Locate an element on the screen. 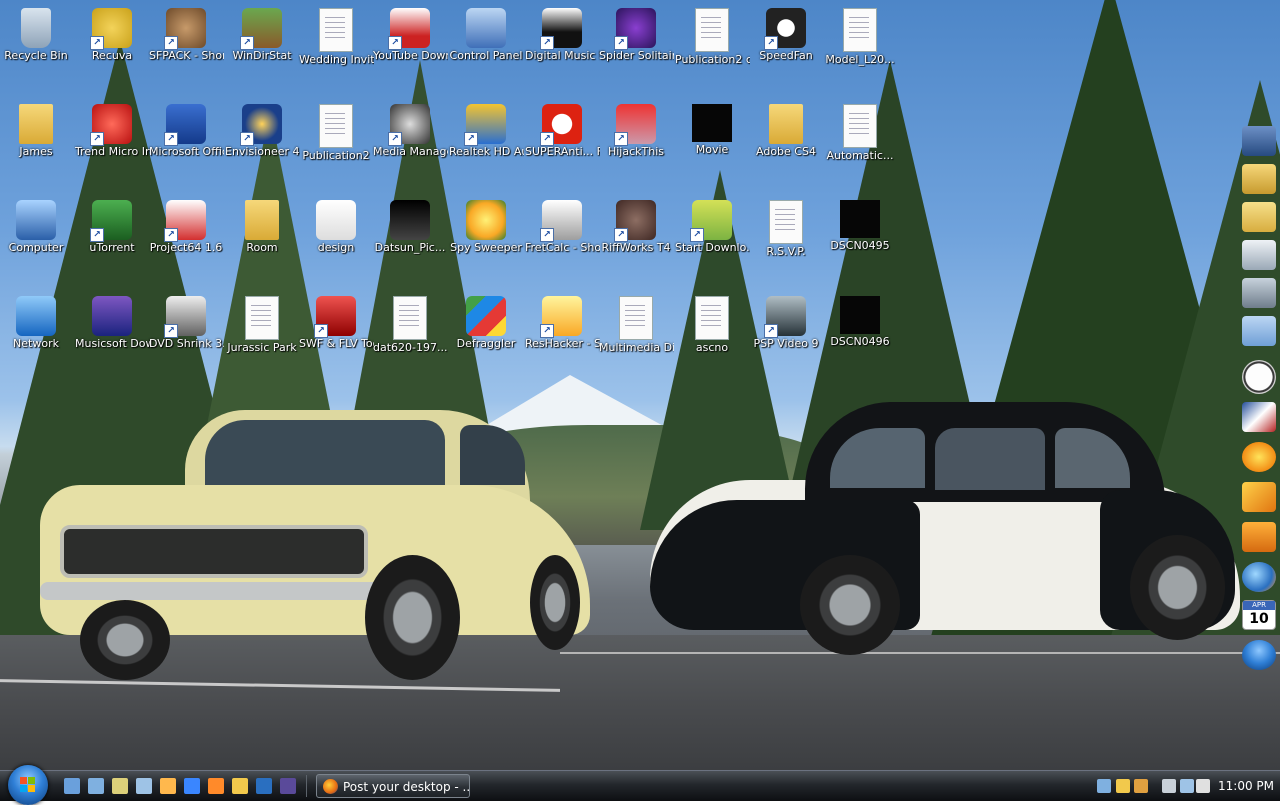 This screenshot has height=805, width=1280. desktop-icon: ↗ uTorrent is located at coordinates (112, 242).